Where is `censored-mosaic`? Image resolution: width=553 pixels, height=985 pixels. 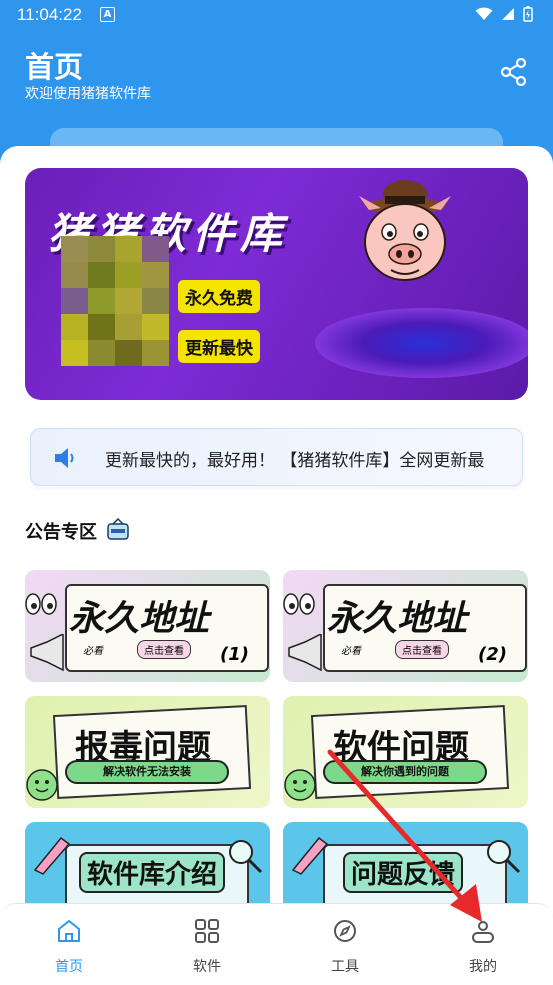 censored-mosaic is located at coordinates (115, 301).